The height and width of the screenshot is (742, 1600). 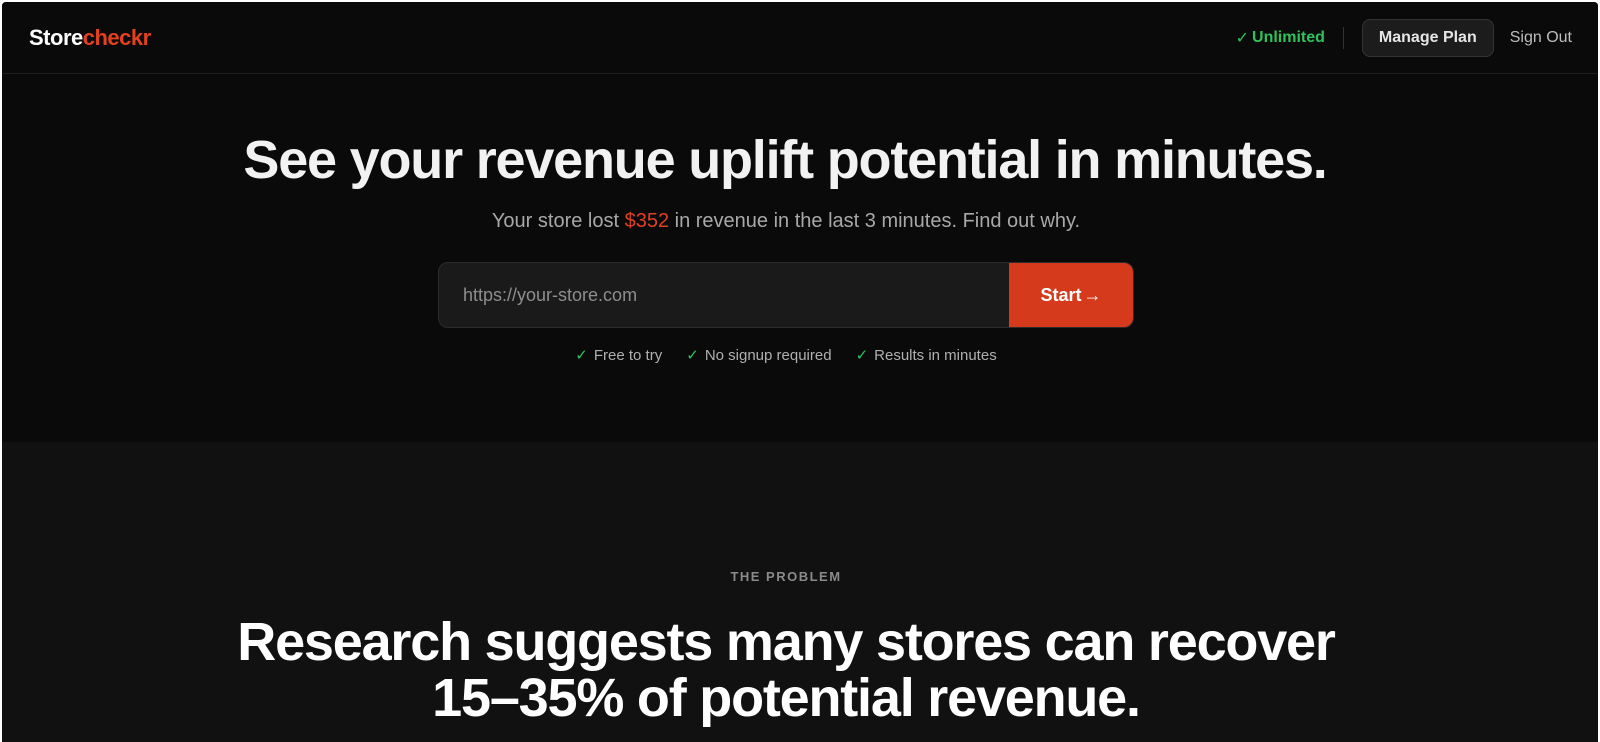 I want to click on problem-title-line-2: 15–35% of potential revenue., so click(x=786, y=698).